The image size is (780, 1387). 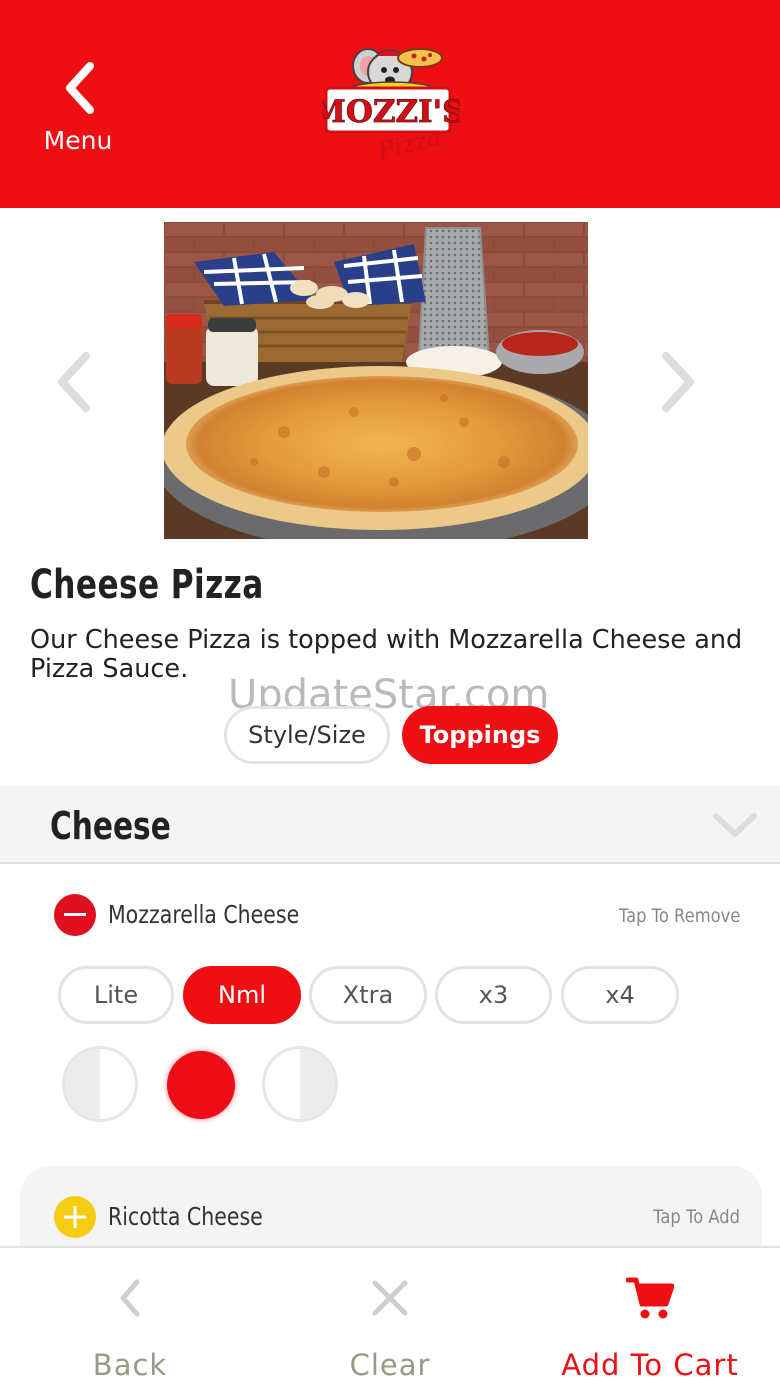 I want to click on close-icon, so click(x=390, y=1298).